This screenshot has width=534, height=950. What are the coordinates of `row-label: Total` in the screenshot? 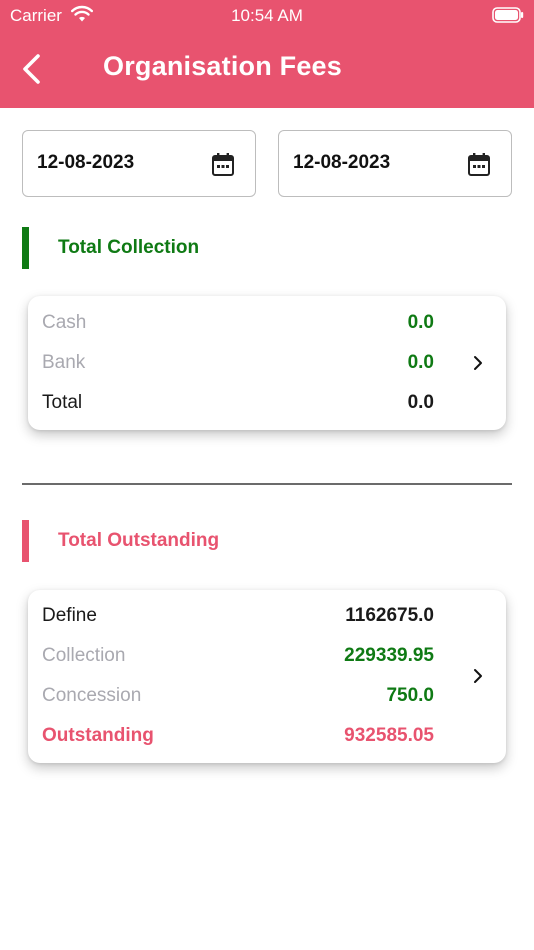 It's located at (62, 402).